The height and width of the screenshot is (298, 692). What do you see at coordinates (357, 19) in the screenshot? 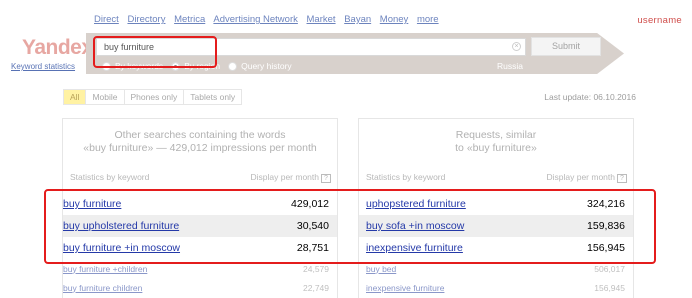
I see `nav-link-bayan: Bayan` at bounding box center [357, 19].